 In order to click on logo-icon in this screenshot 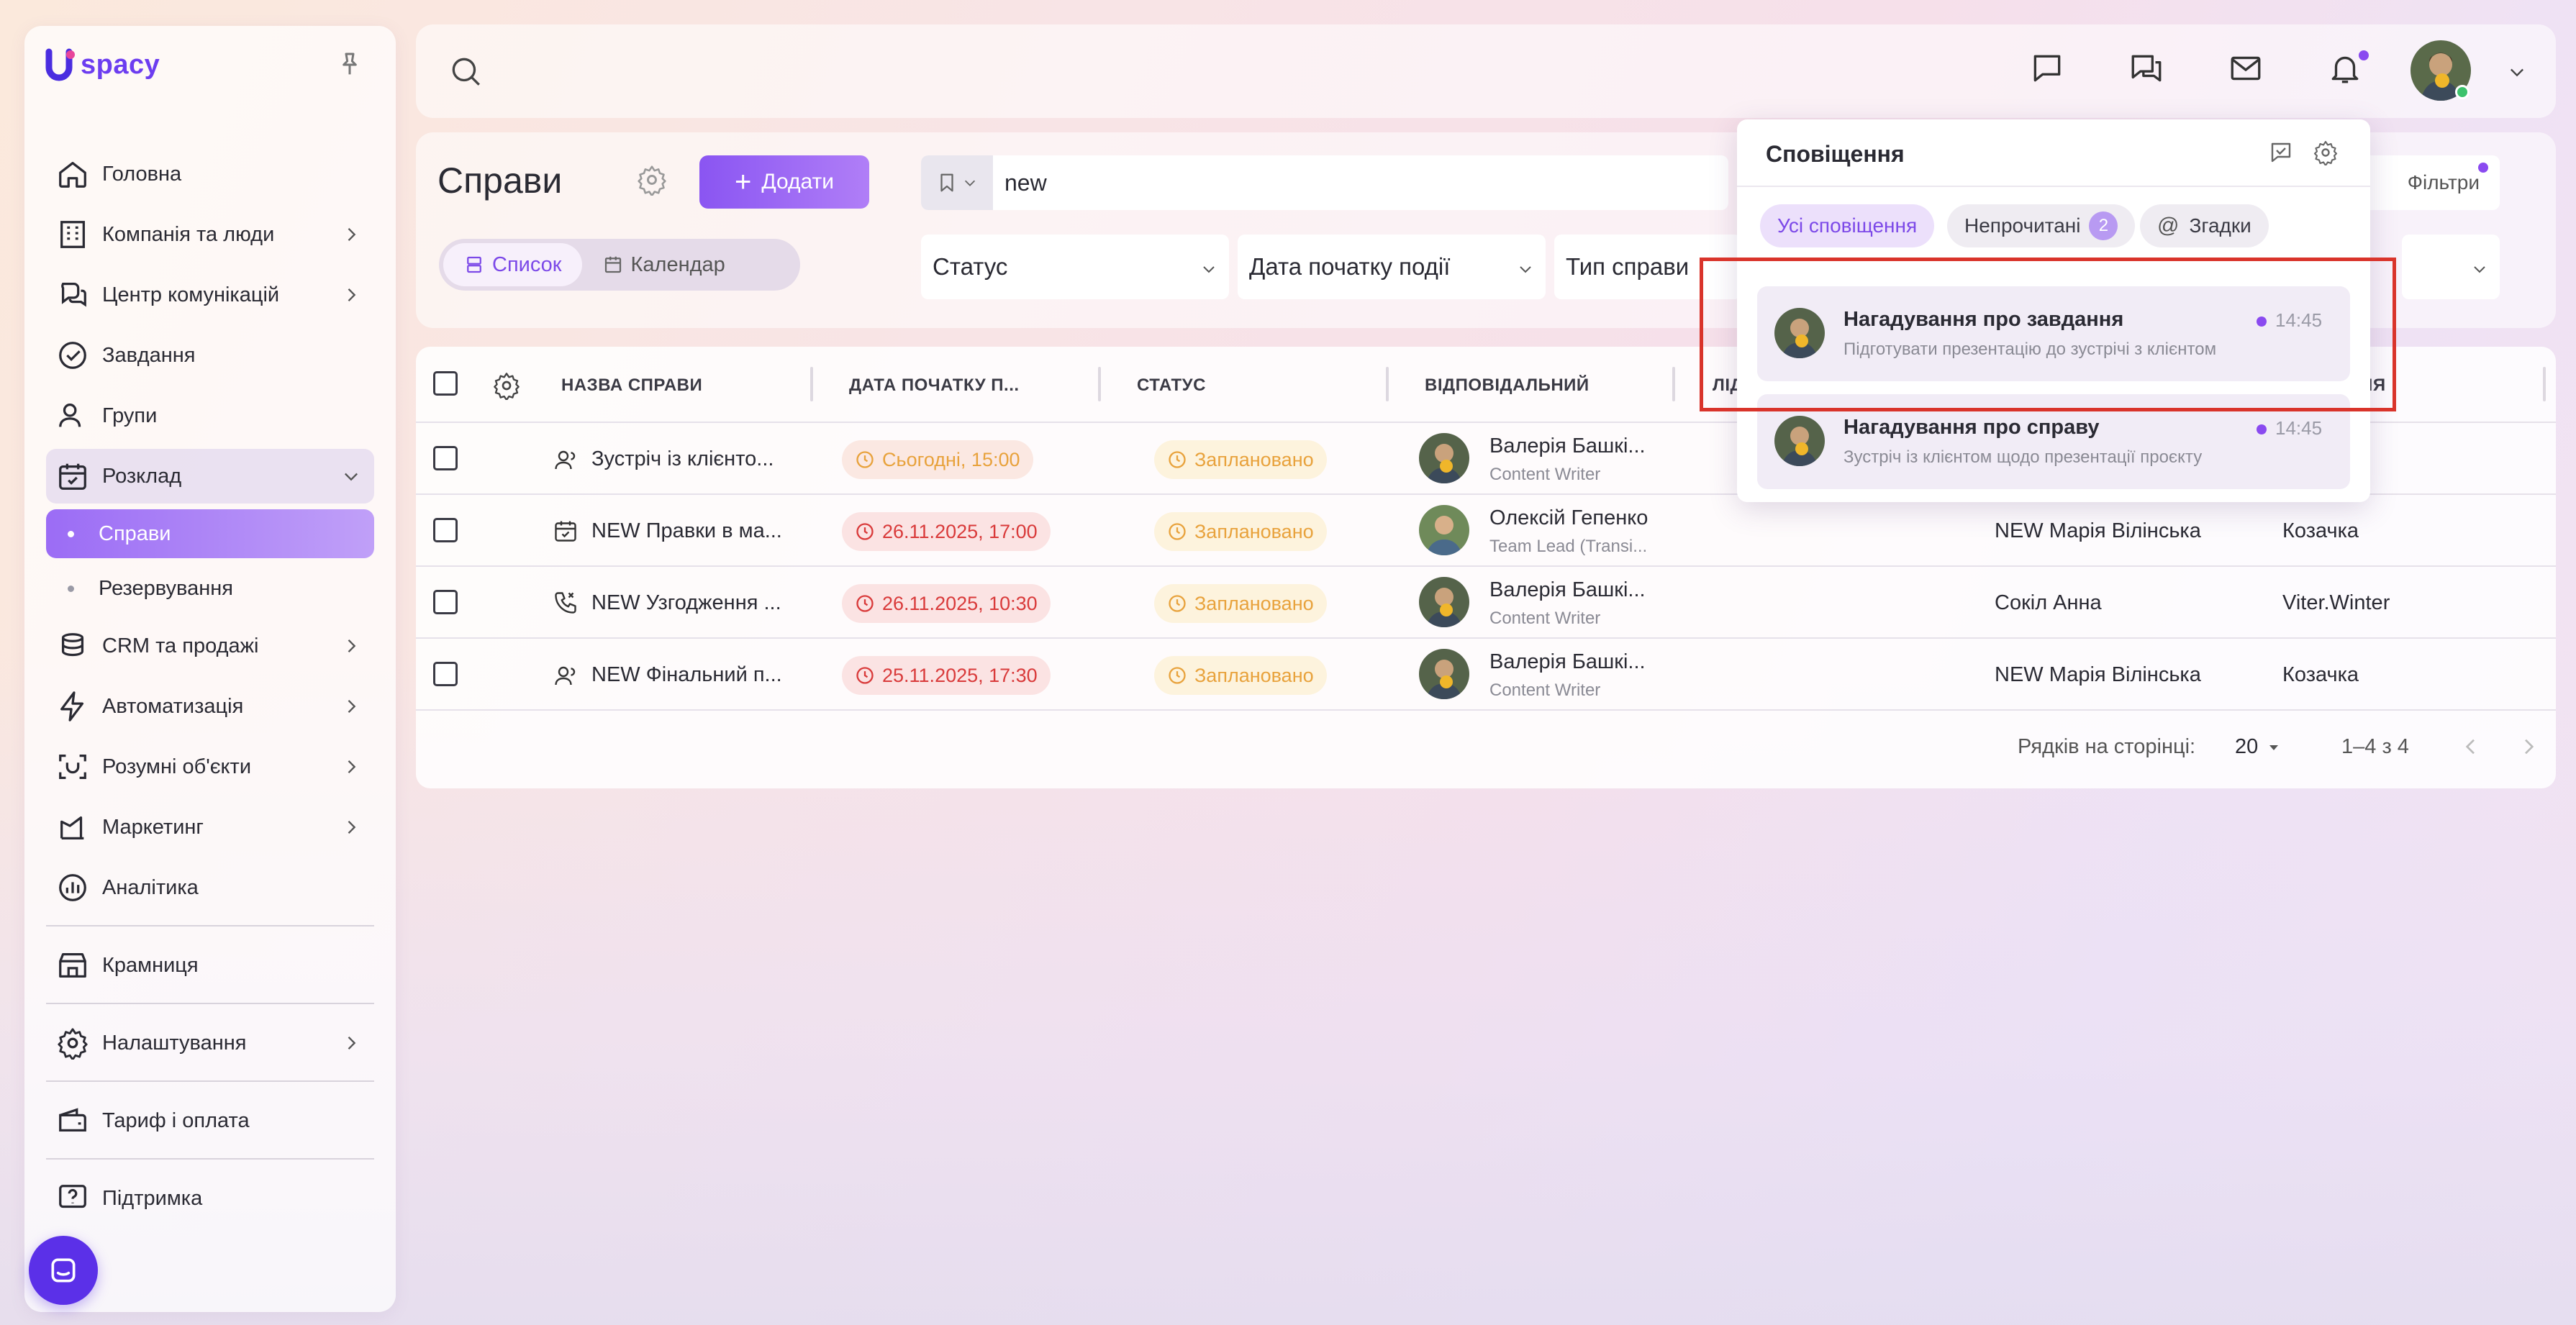, I will do `click(60, 64)`.